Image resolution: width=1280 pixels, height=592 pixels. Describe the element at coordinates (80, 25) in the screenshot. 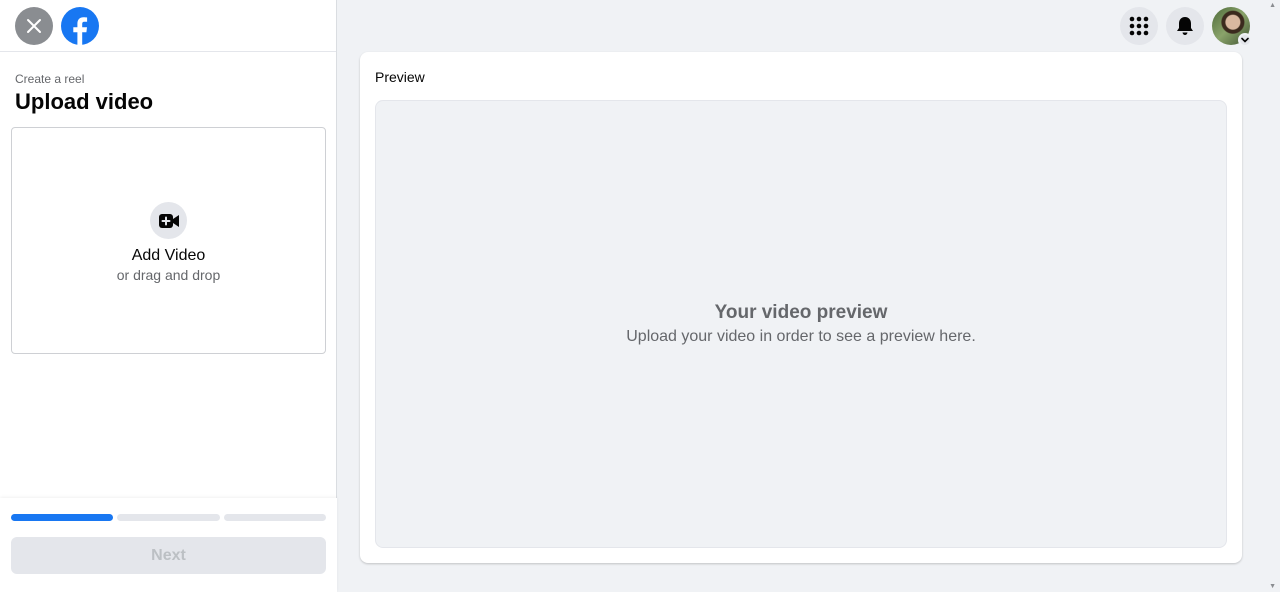

I see `facebook-logo-icon` at that location.